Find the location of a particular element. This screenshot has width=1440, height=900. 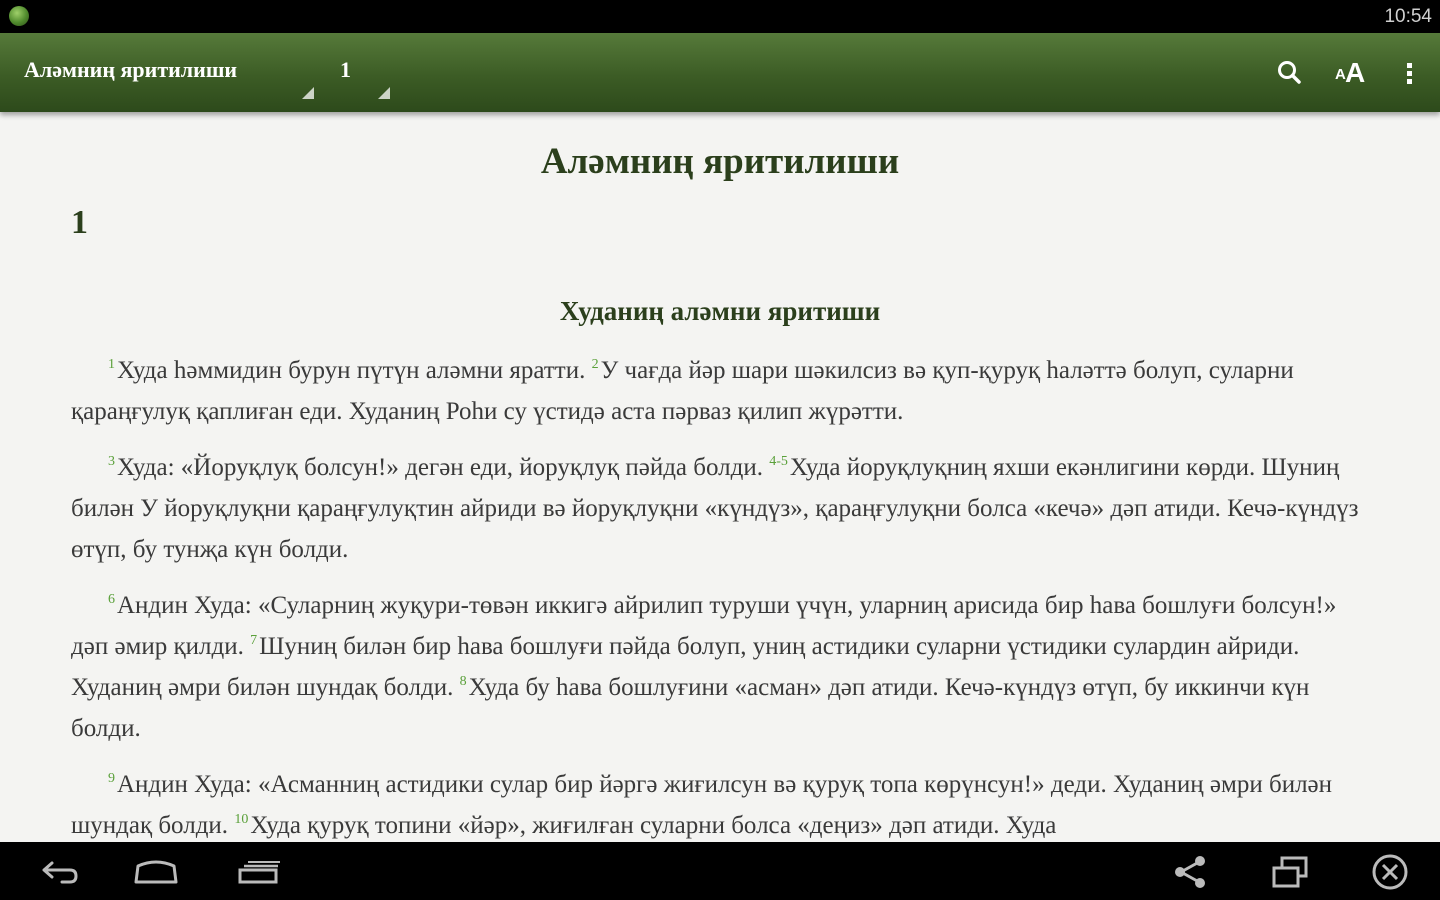

window-button is located at coordinates (1292, 872).